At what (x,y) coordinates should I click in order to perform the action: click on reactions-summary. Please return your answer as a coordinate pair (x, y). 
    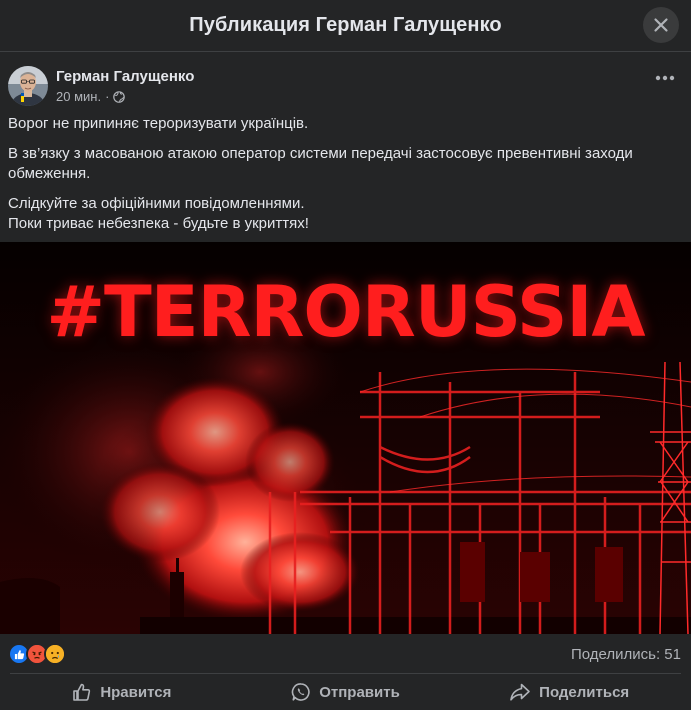
    Looking at the image, I should click on (37, 654).